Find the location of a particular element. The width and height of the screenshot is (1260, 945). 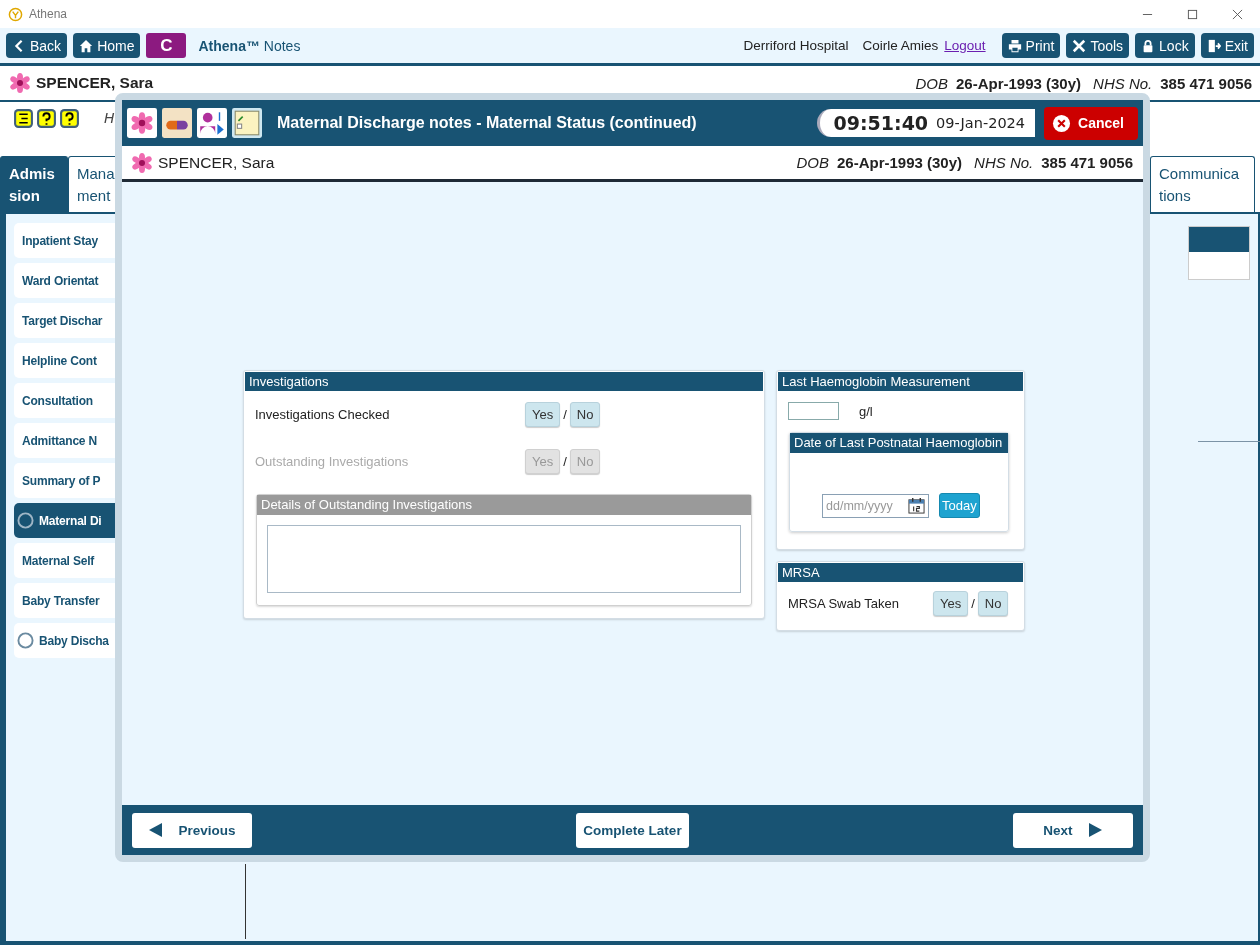

sidebar-item-label: Baby Discha is located at coordinates (74, 640).